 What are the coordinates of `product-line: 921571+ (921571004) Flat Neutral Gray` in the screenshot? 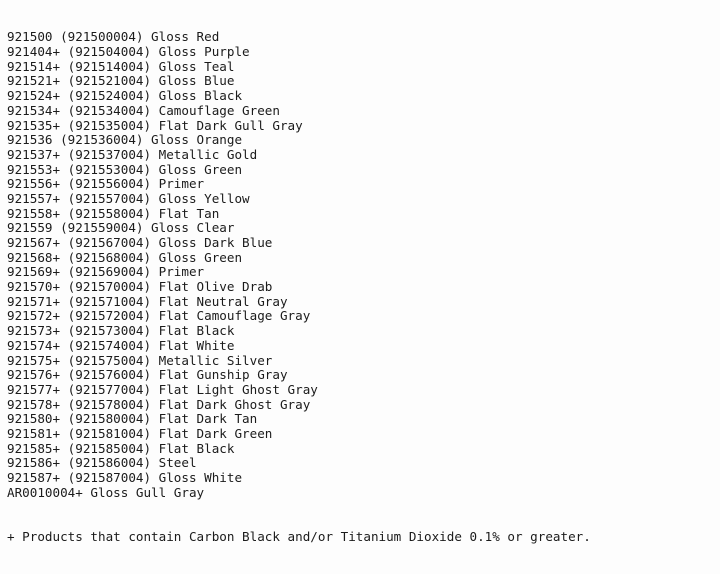 It's located at (147, 301).